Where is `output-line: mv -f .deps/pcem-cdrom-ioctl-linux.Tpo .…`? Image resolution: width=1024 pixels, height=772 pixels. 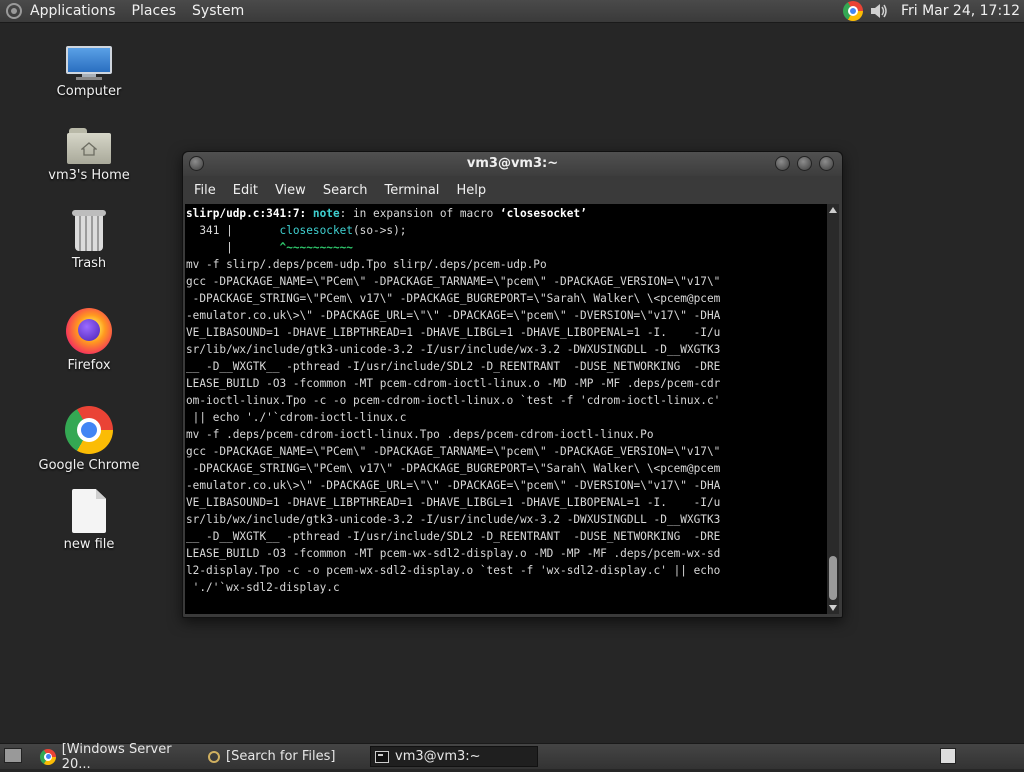 output-line: mv -f .deps/pcem-cdrom-ioctl-linux.Tpo .… is located at coordinates (420, 434).